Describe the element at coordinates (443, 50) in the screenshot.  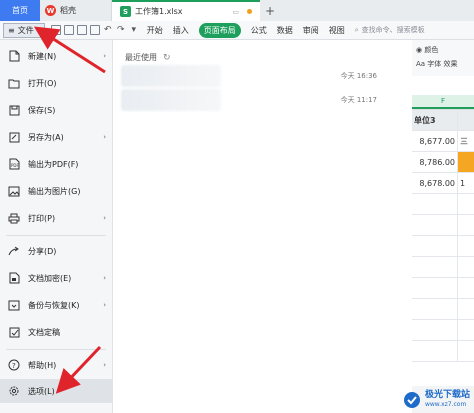
I see `color-button: ◉ 颜色` at that location.